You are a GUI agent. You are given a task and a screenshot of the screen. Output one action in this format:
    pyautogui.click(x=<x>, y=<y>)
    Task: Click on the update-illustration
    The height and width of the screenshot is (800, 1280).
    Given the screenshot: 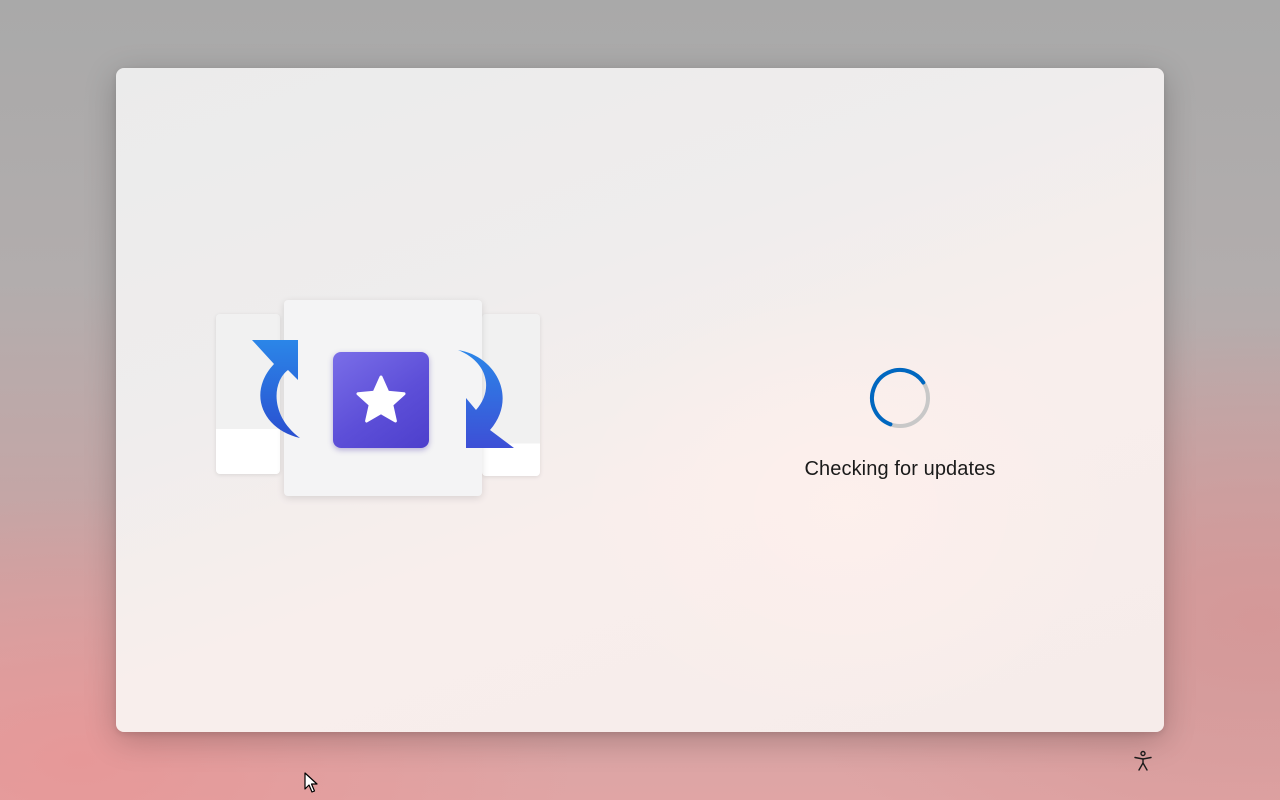 What is the action you would take?
    pyautogui.click(x=379, y=399)
    